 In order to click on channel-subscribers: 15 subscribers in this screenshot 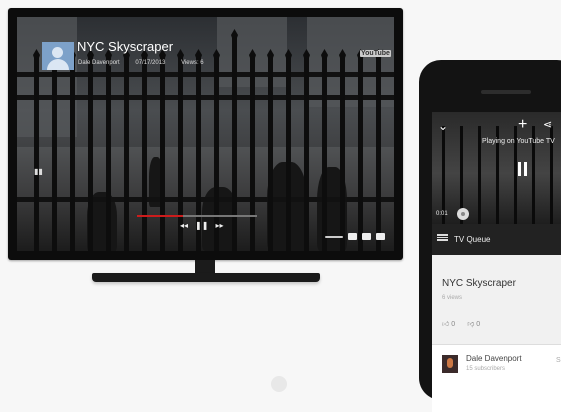, I will do `click(486, 369)`.